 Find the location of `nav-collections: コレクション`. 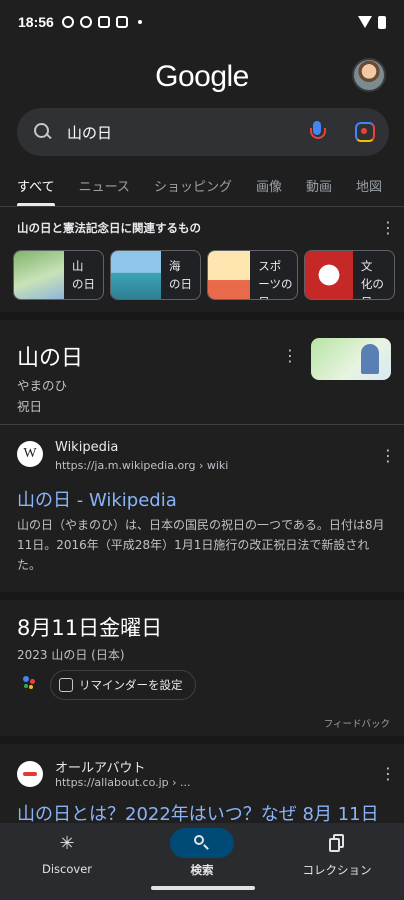

nav-collections: コレクション is located at coordinates (337, 850).